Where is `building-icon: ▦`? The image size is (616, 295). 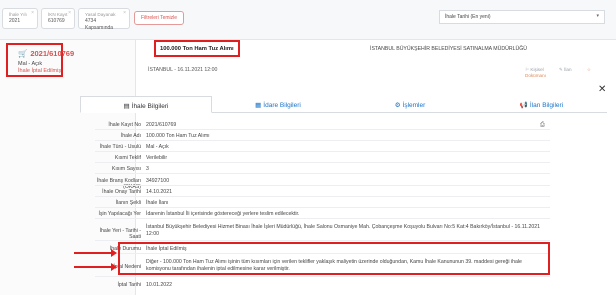 building-icon: ▦ is located at coordinates (258, 105).